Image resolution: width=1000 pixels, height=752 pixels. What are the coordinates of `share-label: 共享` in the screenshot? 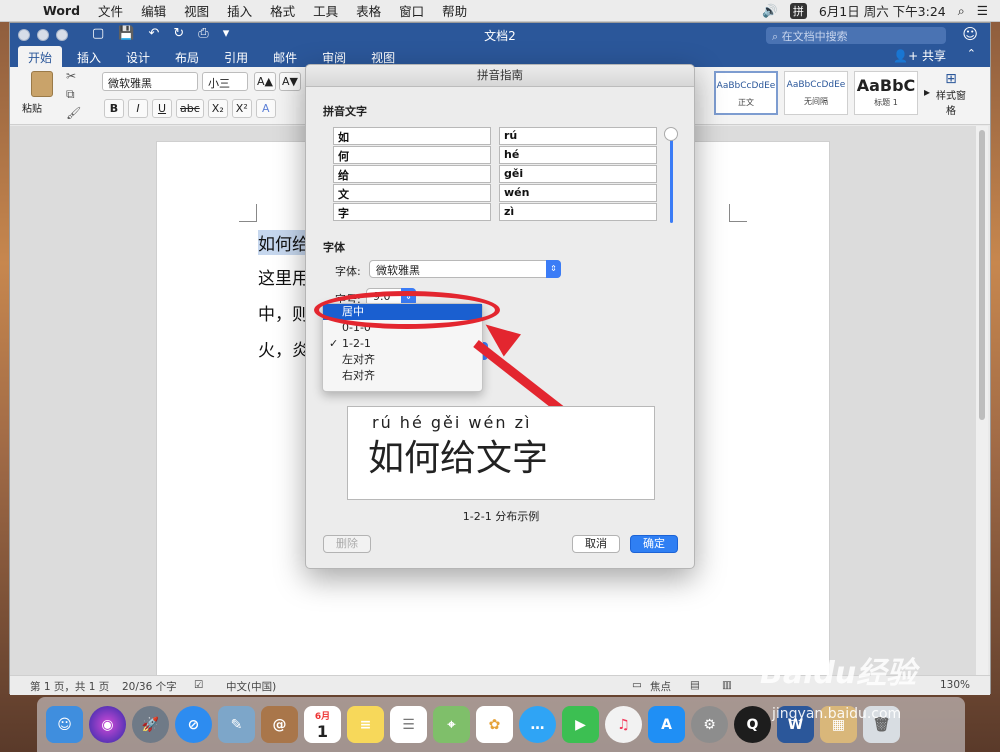 It's located at (933, 56).